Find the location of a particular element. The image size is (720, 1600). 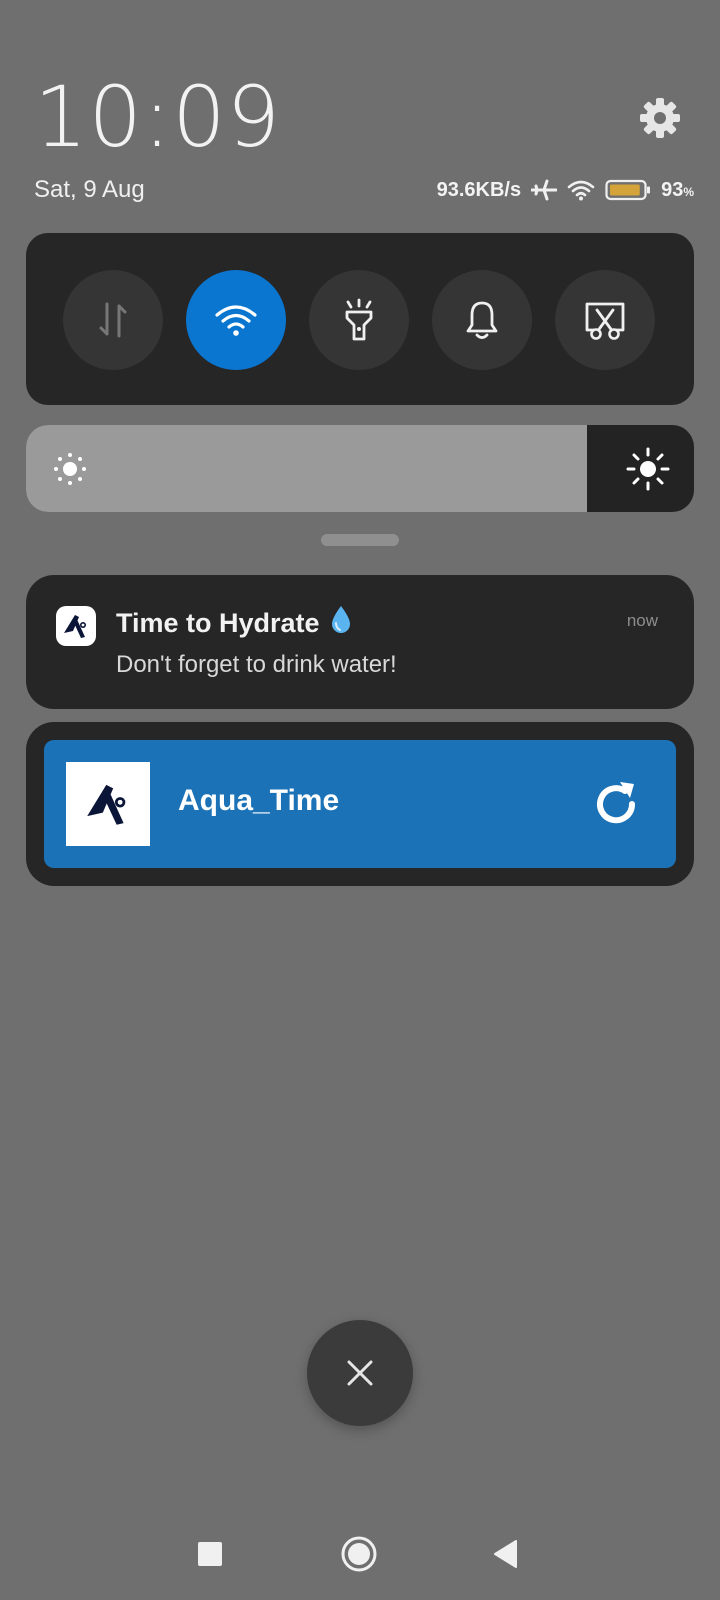

aqua-time-widget: Aqua_Time is located at coordinates (360, 804).